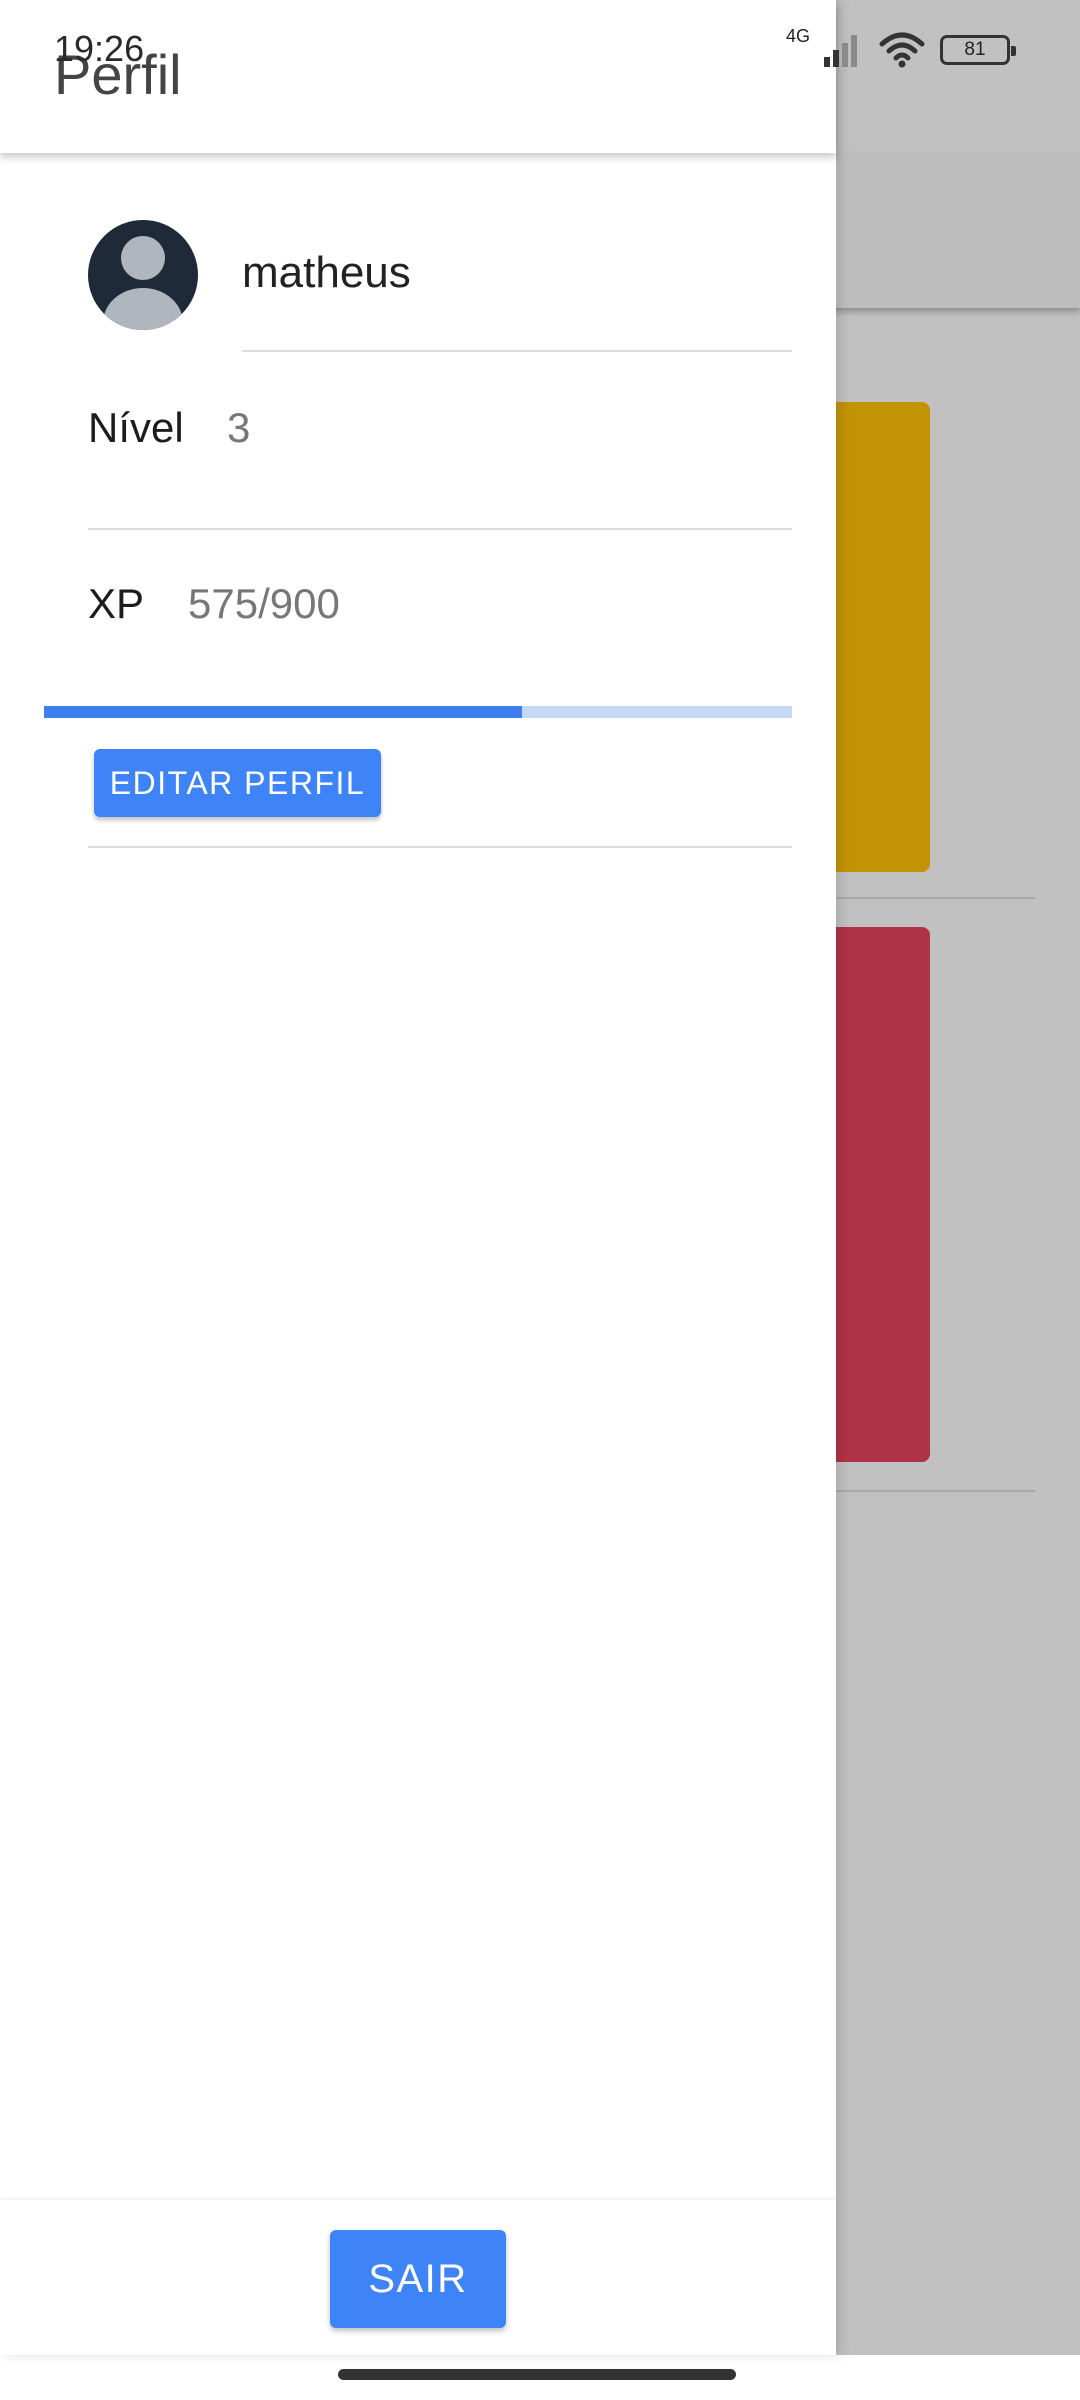 The height and width of the screenshot is (2400, 1080). What do you see at coordinates (237, 783) in the screenshot?
I see `edit-profile-button: EDITAR PERFIL` at bounding box center [237, 783].